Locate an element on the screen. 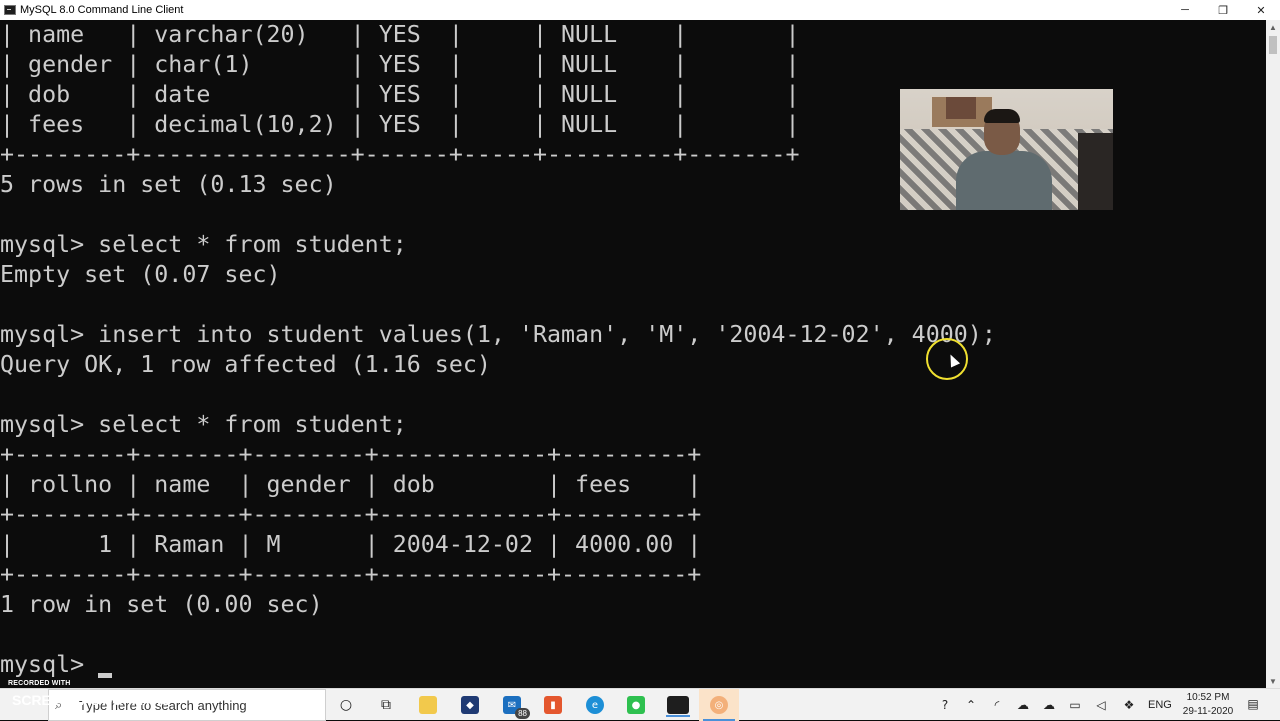 This screenshot has width=1280, height=721. mail-badge: 88 is located at coordinates (522, 713).